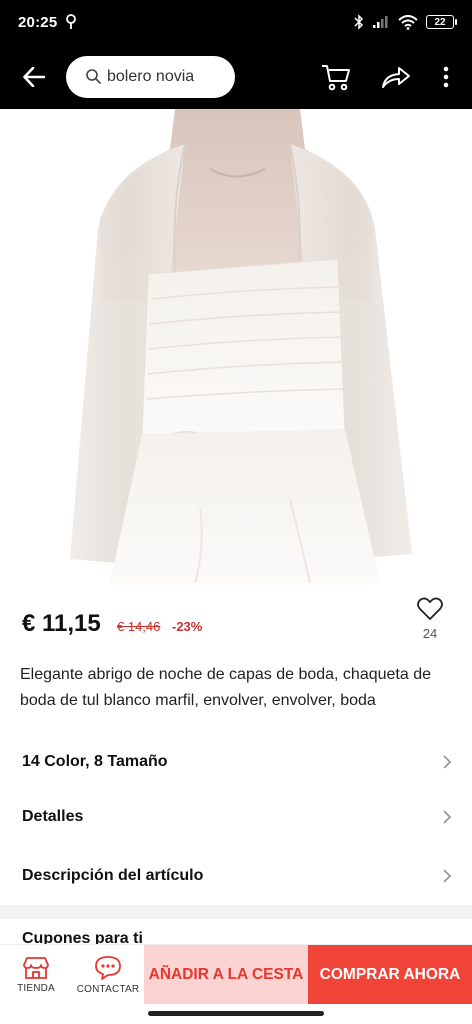 Image resolution: width=472 pixels, height=1024 pixels. What do you see at coordinates (441, 22) in the screenshot?
I see `battery-indicator: 22` at bounding box center [441, 22].